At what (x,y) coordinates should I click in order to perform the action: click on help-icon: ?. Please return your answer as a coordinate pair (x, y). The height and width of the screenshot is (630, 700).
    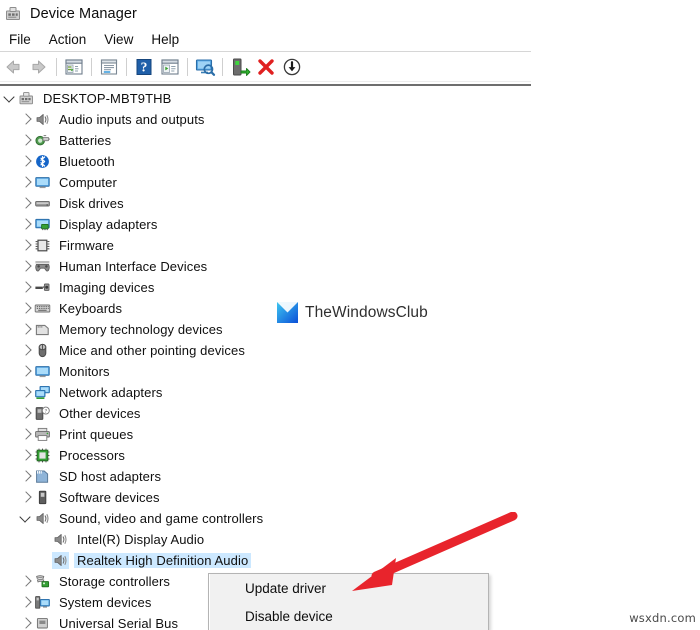
    Looking at the image, I should click on (144, 67).